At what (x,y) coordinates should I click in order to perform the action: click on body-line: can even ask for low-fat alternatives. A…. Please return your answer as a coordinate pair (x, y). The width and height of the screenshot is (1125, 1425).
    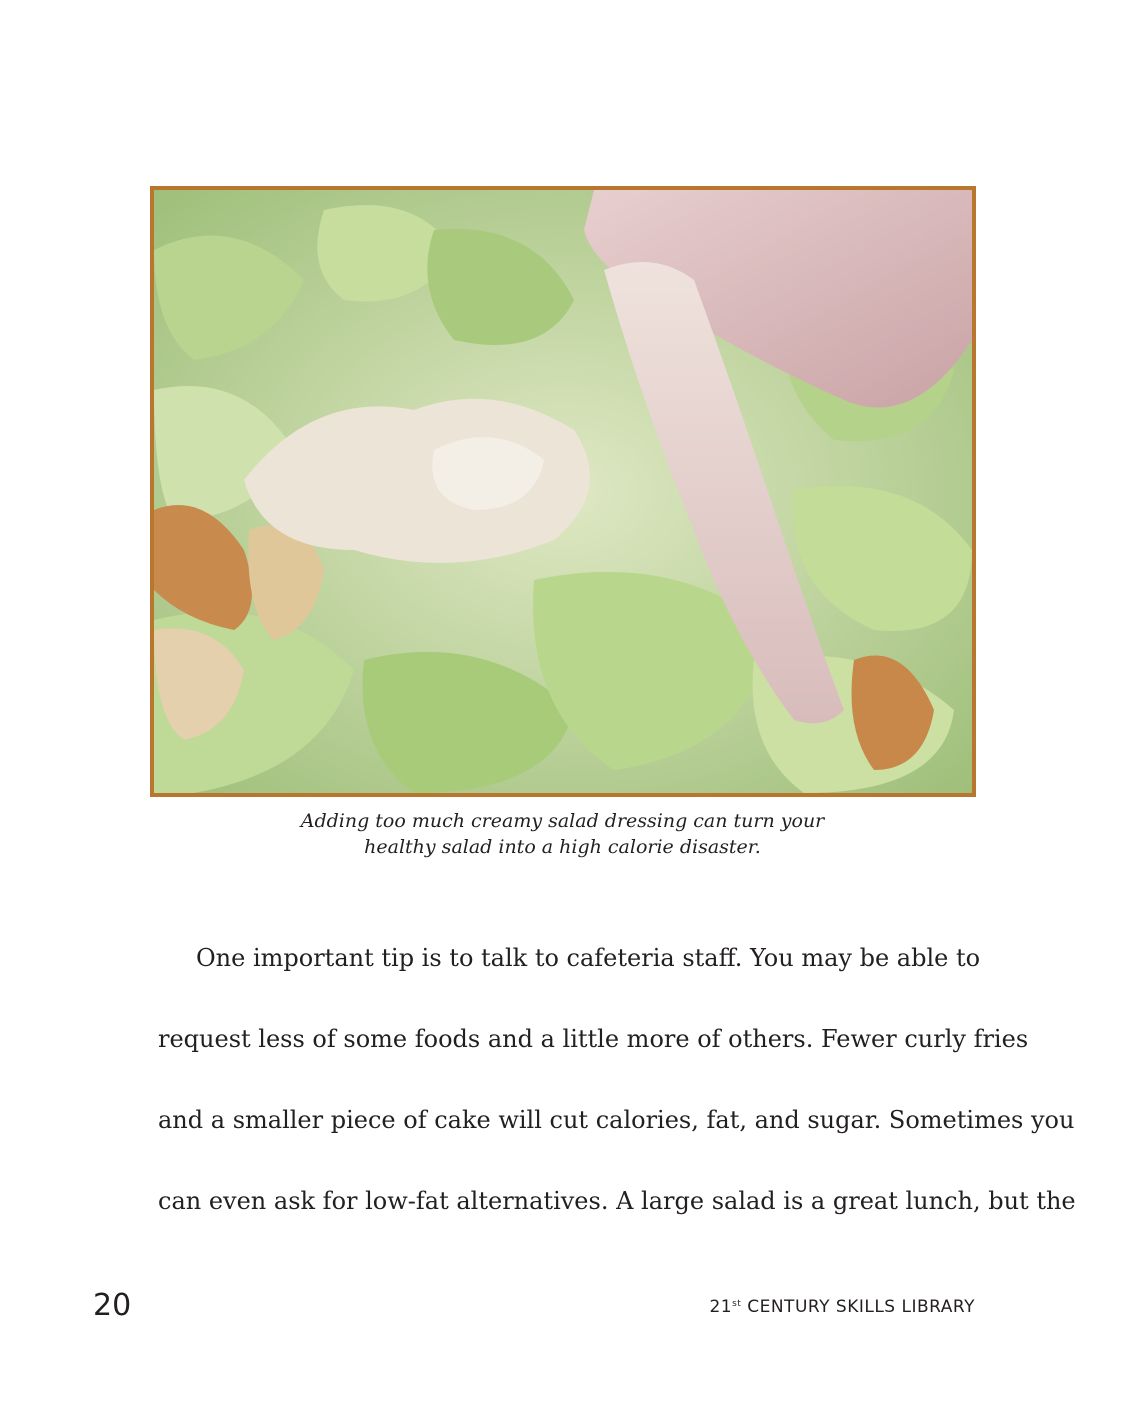
    Looking at the image, I should click on (617, 1201).